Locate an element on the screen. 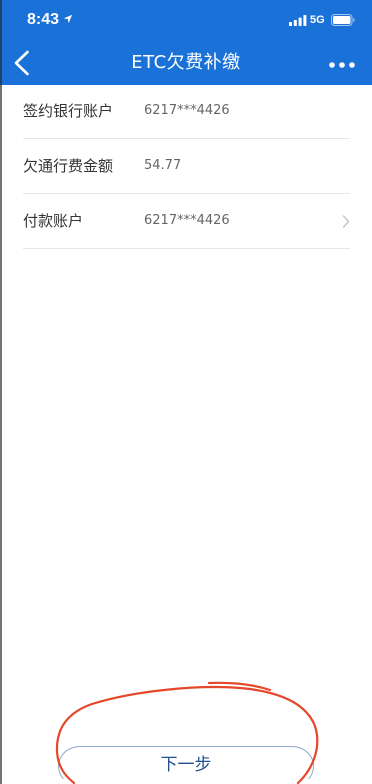 Image resolution: width=372 pixels, height=784 pixels. list-item-payment-account: 付款账户 6217***4426 is located at coordinates (186, 221).